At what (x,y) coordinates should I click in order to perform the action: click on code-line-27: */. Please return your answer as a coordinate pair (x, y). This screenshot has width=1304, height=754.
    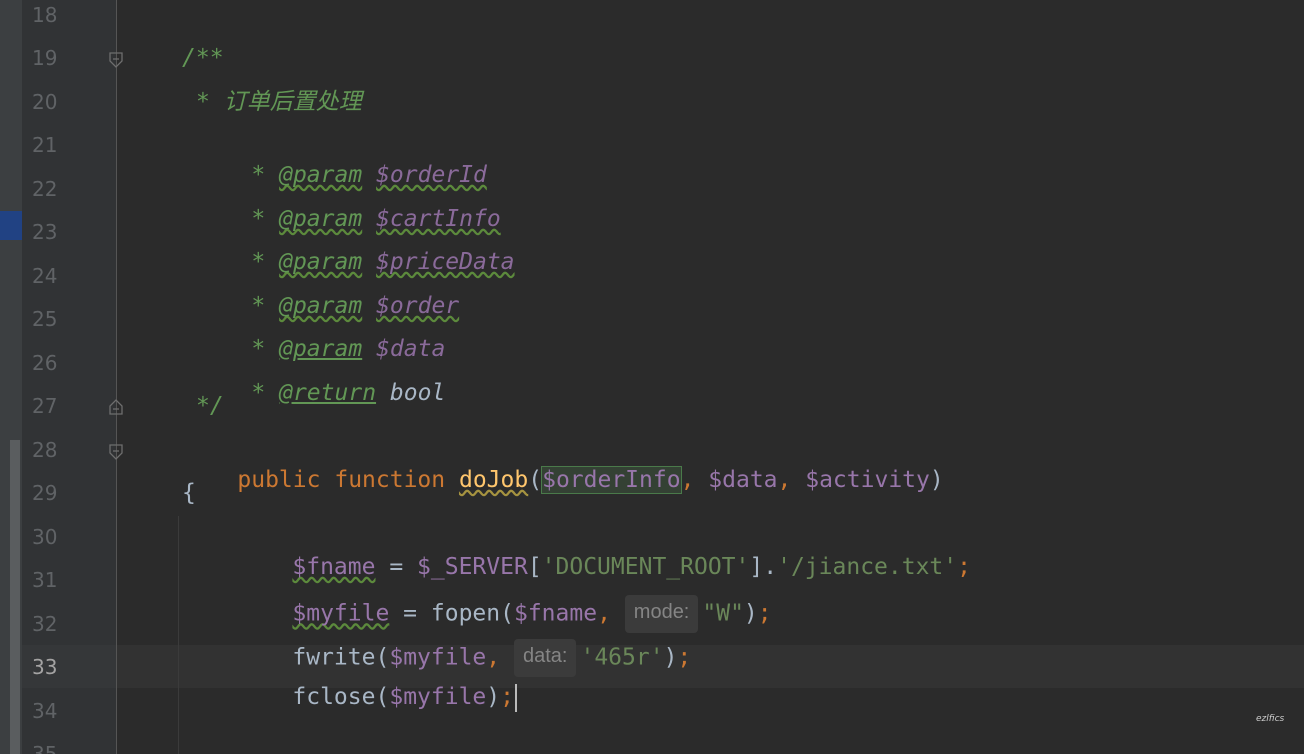
    Looking at the image, I should click on (210, 406).